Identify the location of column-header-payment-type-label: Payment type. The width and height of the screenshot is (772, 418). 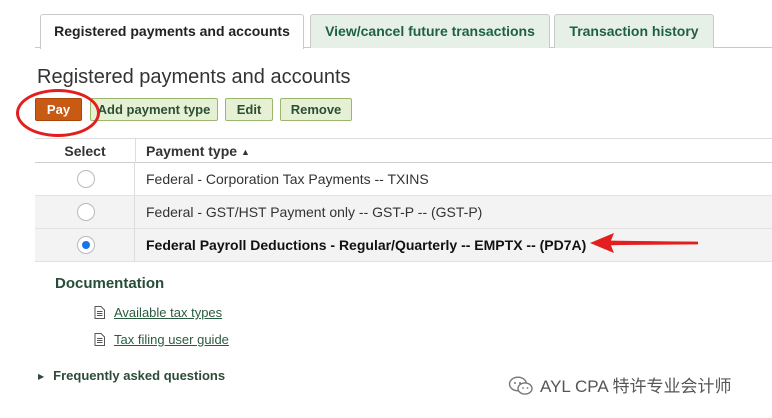
(192, 151).